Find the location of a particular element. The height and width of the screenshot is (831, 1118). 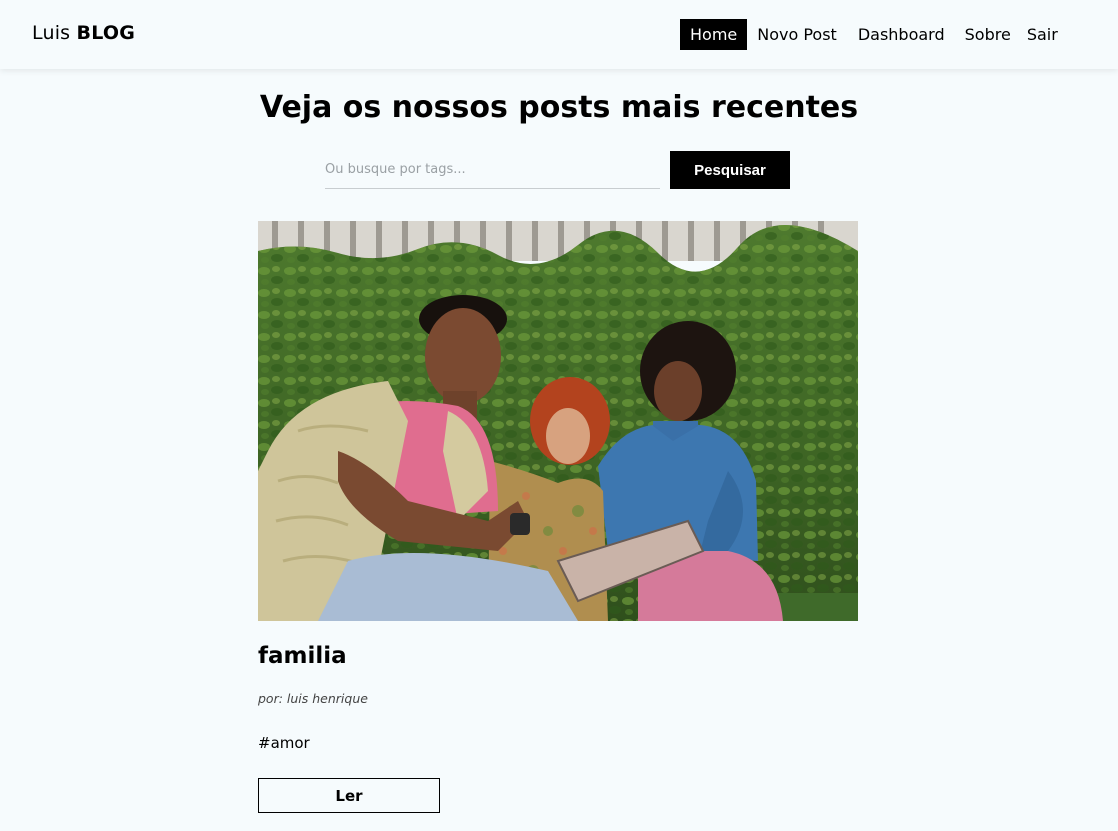

nav-link-dashboard: Dashboard is located at coordinates (901, 34).